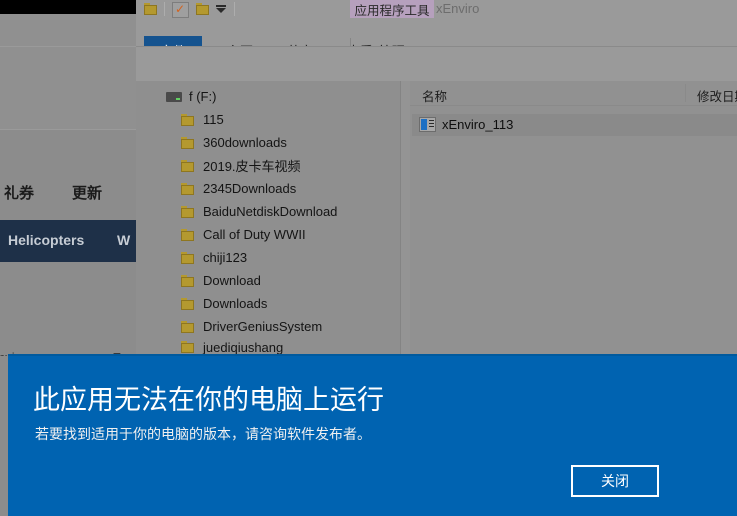  What do you see at coordinates (717, 95) in the screenshot?
I see `column-header-date: 修改日期` at bounding box center [717, 95].